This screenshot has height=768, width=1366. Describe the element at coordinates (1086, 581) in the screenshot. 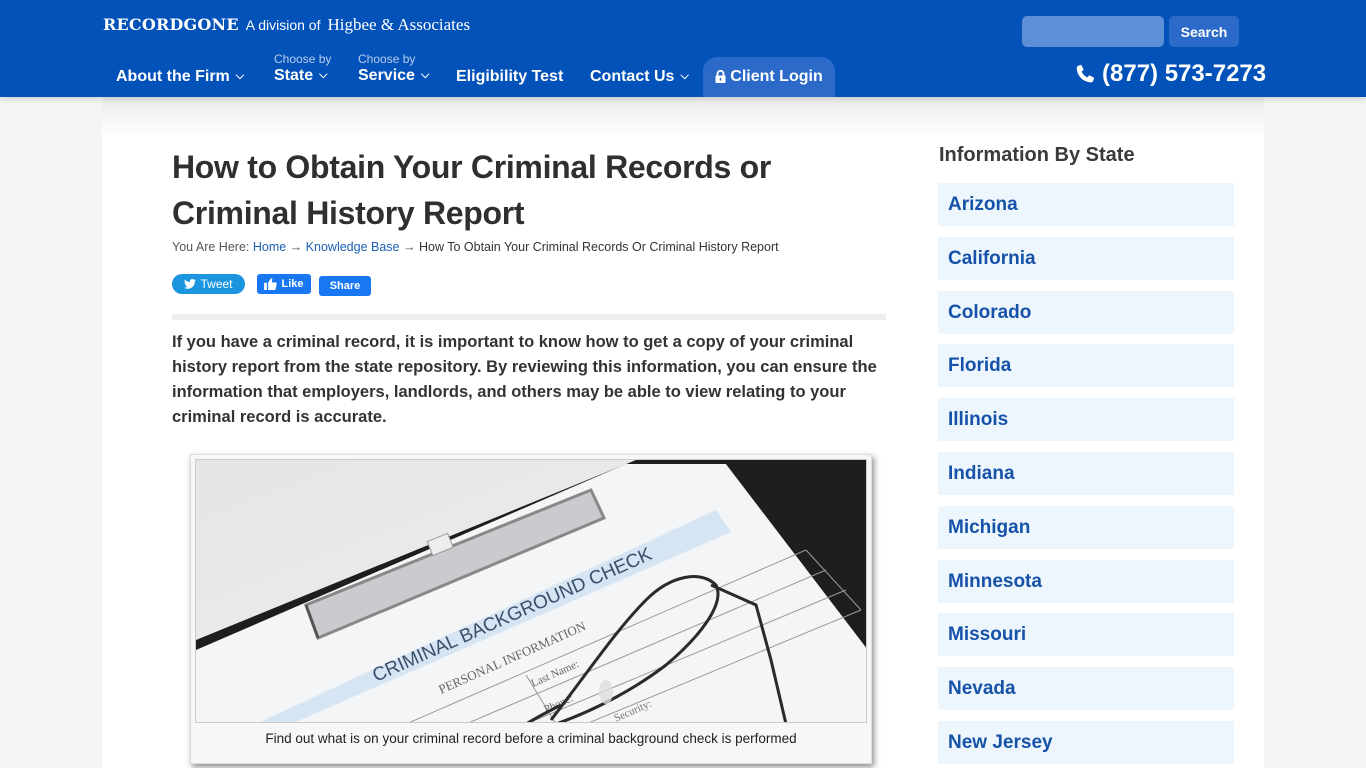

I see `state-link-minnesota: Minnesota` at that location.